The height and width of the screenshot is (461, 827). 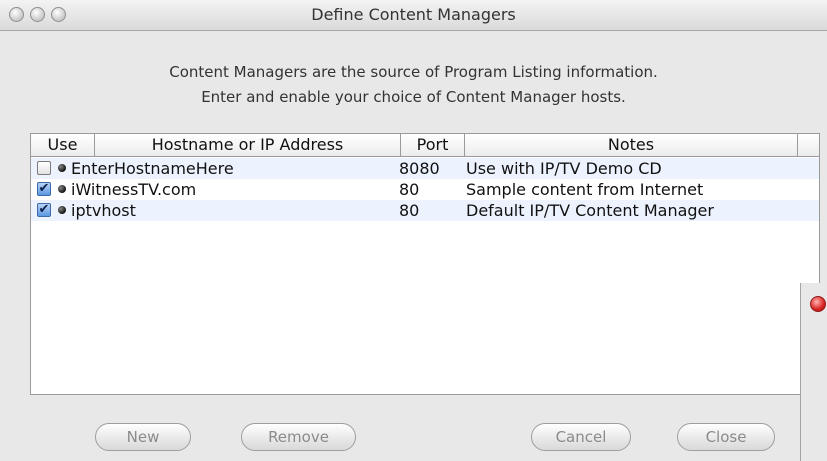 I want to click on notes-cell: Use with IP/TV Demo CD, so click(x=564, y=168).